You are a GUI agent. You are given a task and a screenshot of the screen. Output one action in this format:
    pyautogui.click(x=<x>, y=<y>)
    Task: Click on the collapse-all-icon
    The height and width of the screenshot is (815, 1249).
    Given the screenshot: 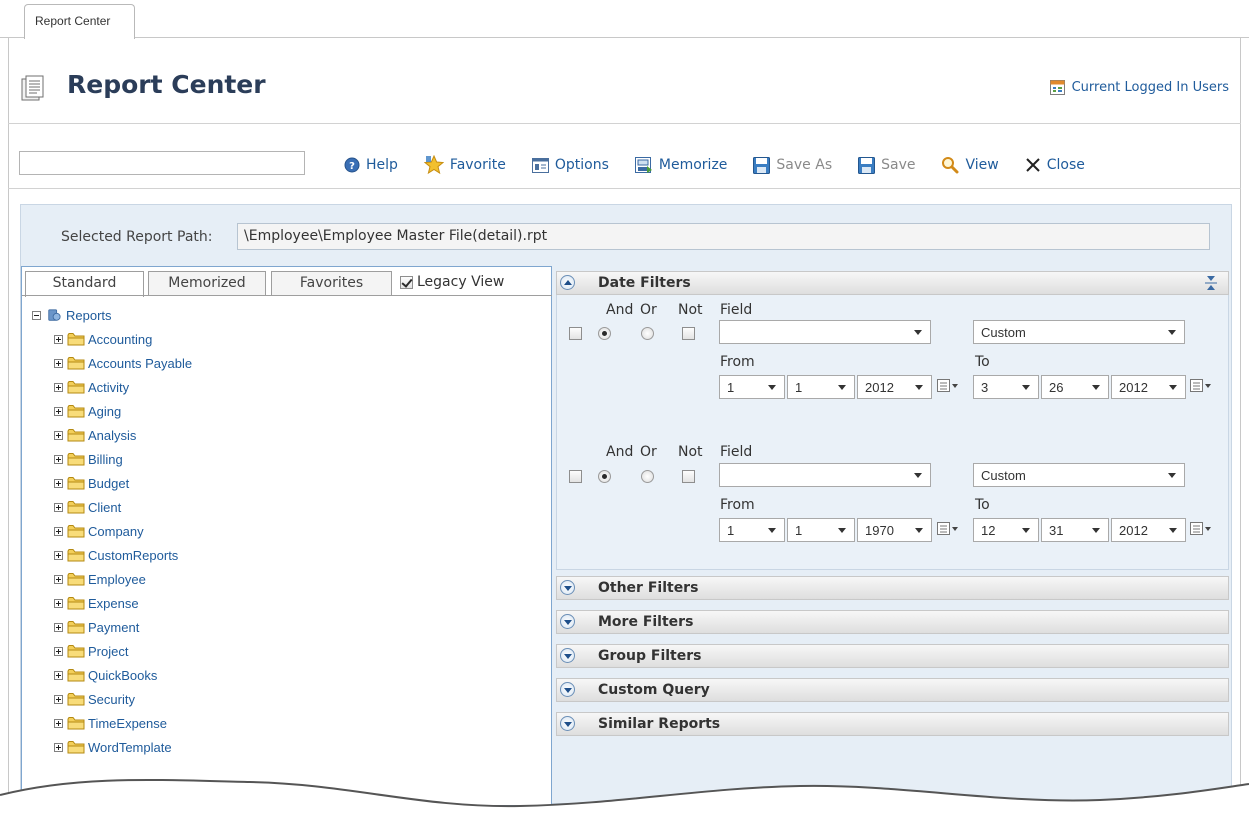 What is the action you would take?
    pyautogui.click(x=1211, y=283)
    